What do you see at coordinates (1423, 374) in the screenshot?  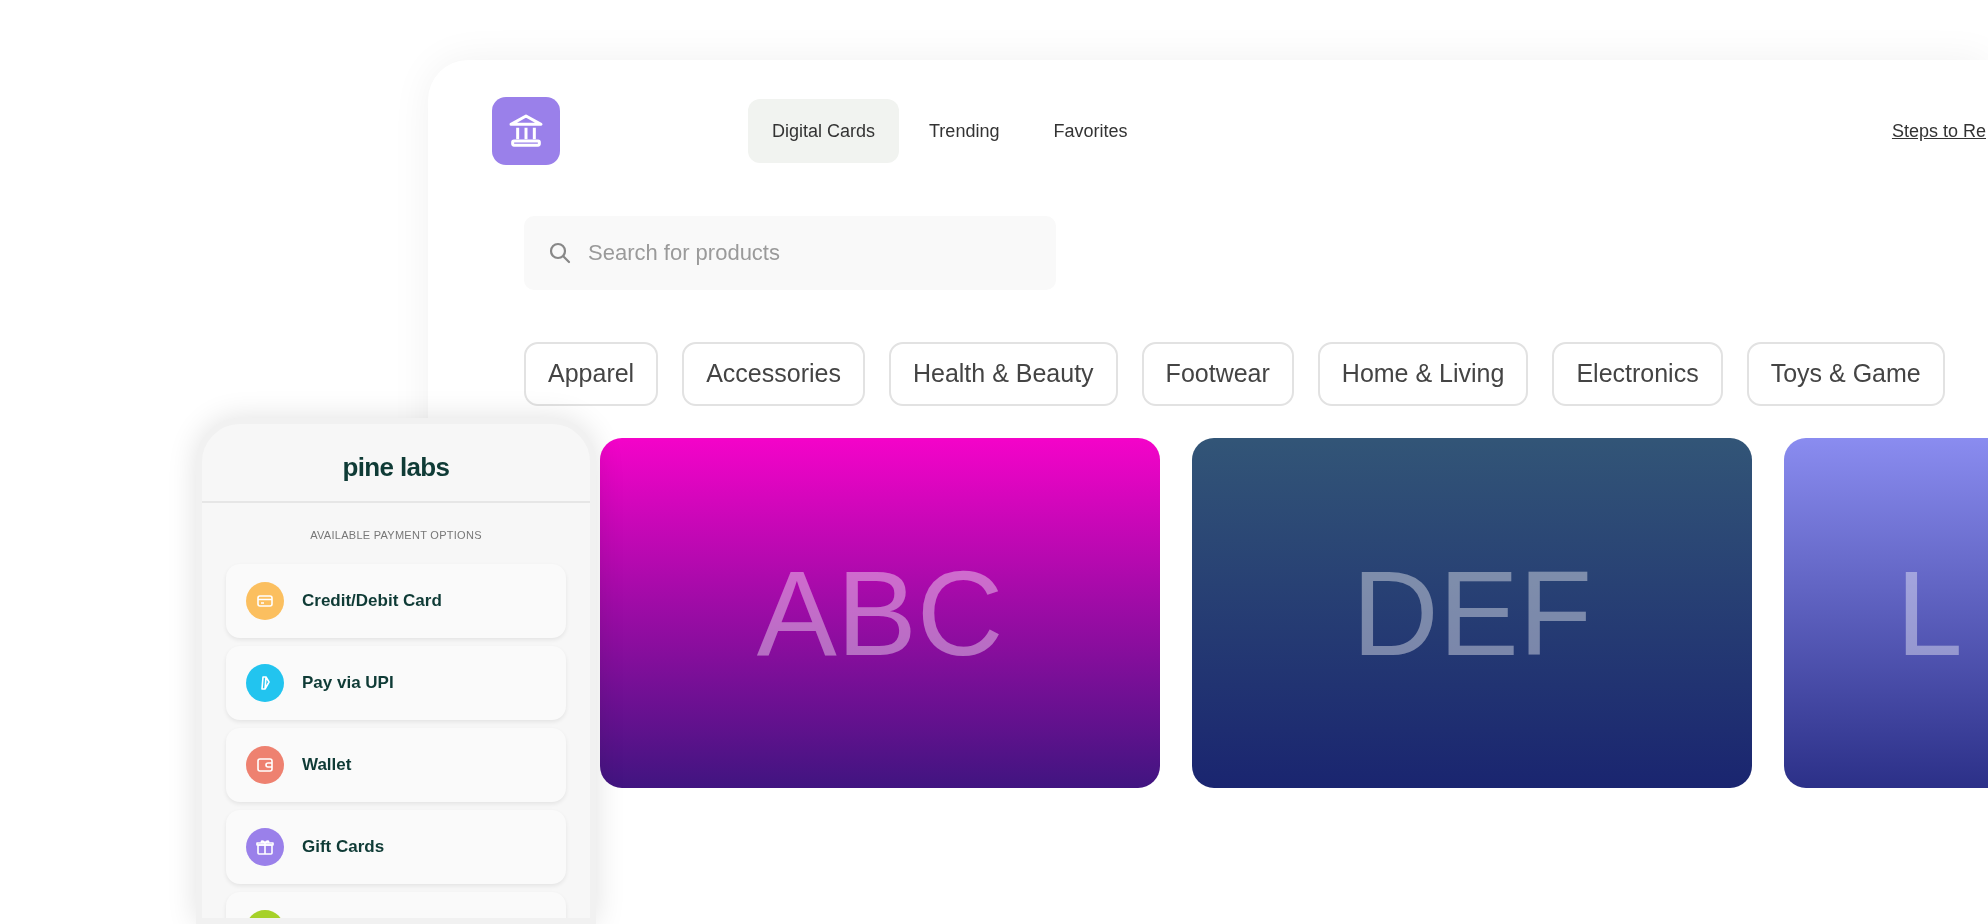 I see `category-chip: Home & Living` at bounding box center [1423, 374].